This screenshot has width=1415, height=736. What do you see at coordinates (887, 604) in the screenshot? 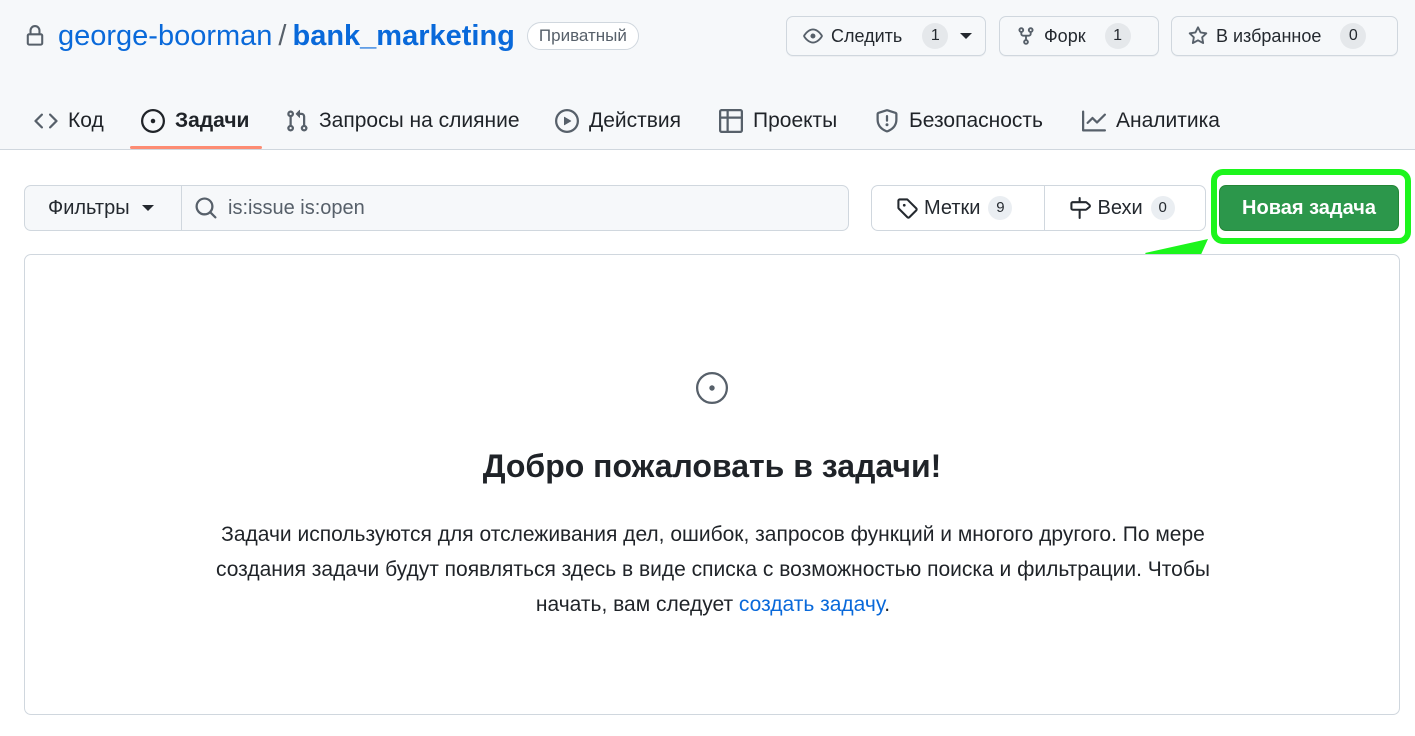
I see `blankslate-text-end: .` at bounding box center [887, 604].